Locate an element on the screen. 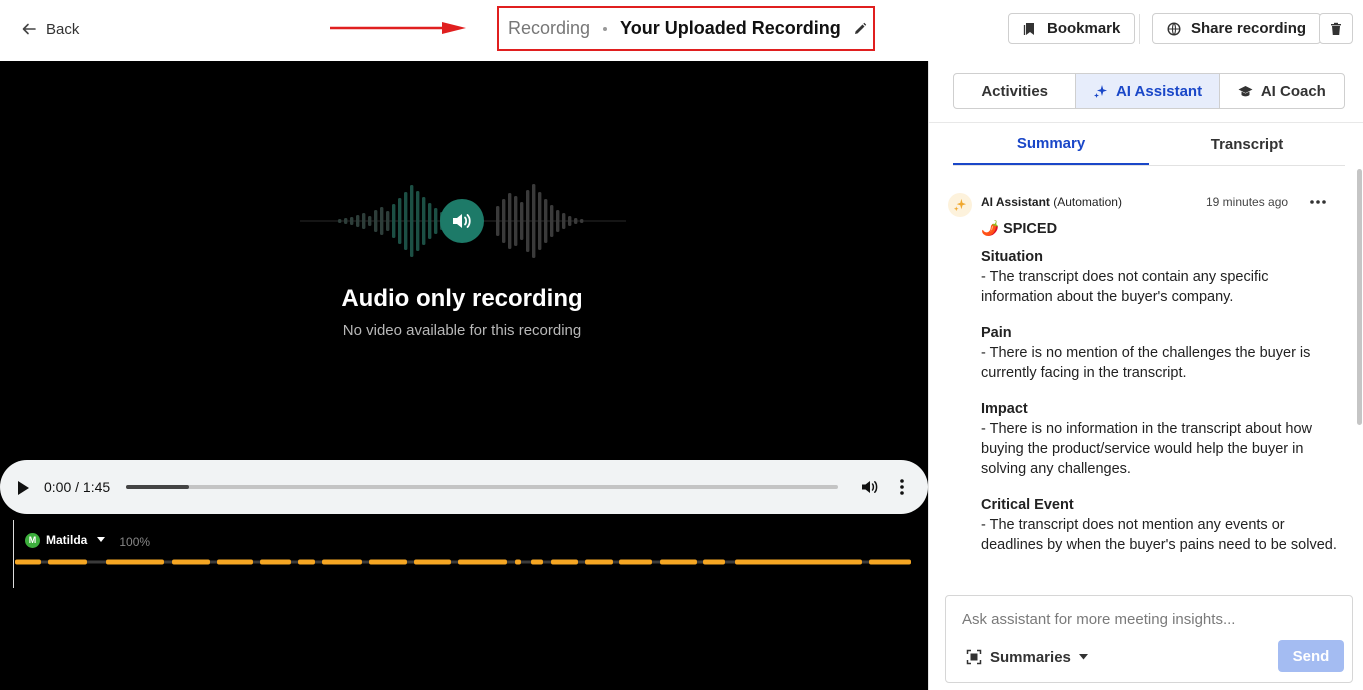 This screenshot has width=1363, height=690. globe-icon is located at coordinates (1174, 28).